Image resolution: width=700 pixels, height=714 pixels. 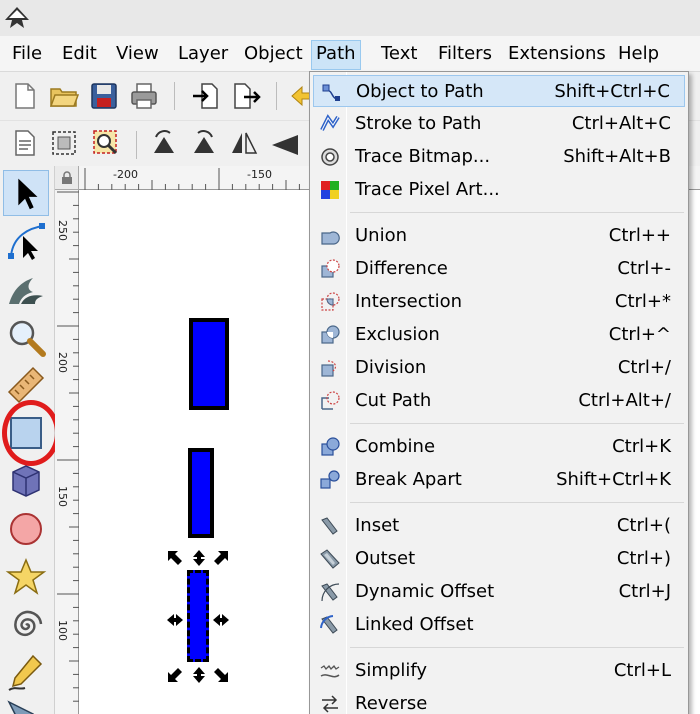 I want to click on menu-item-union: Union Ctrl++, so click(x=499, y=236).